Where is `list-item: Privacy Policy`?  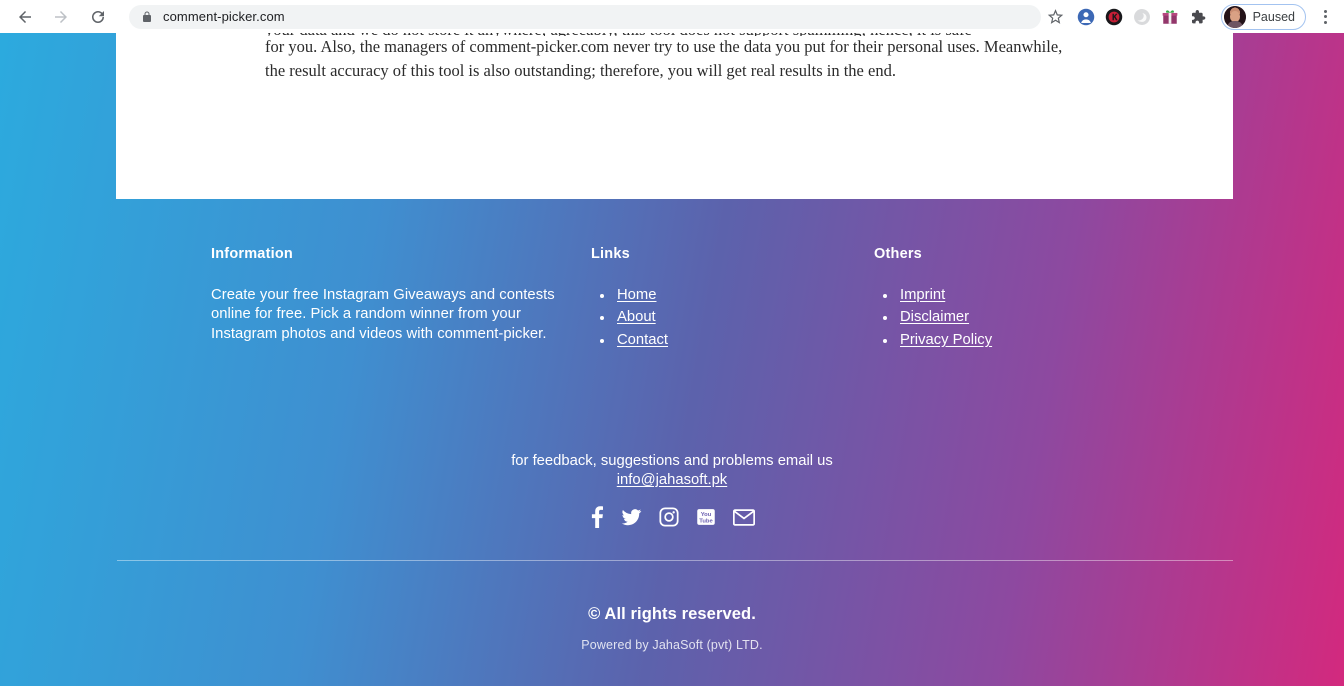
list-item: Privacy Policy is located at coordinates (1019, 340).